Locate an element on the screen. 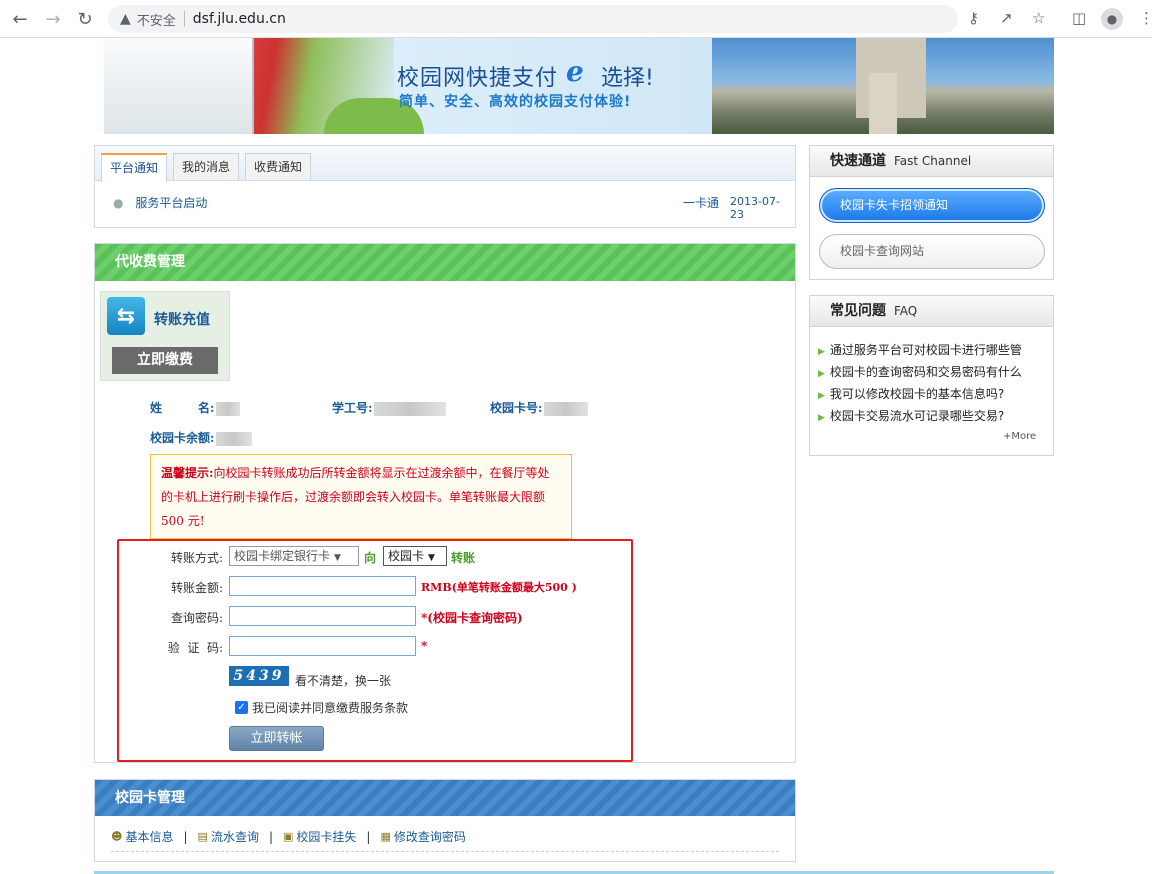  change-password-link: ▦ 修改查询密码 is located at coordinates (422, 836).